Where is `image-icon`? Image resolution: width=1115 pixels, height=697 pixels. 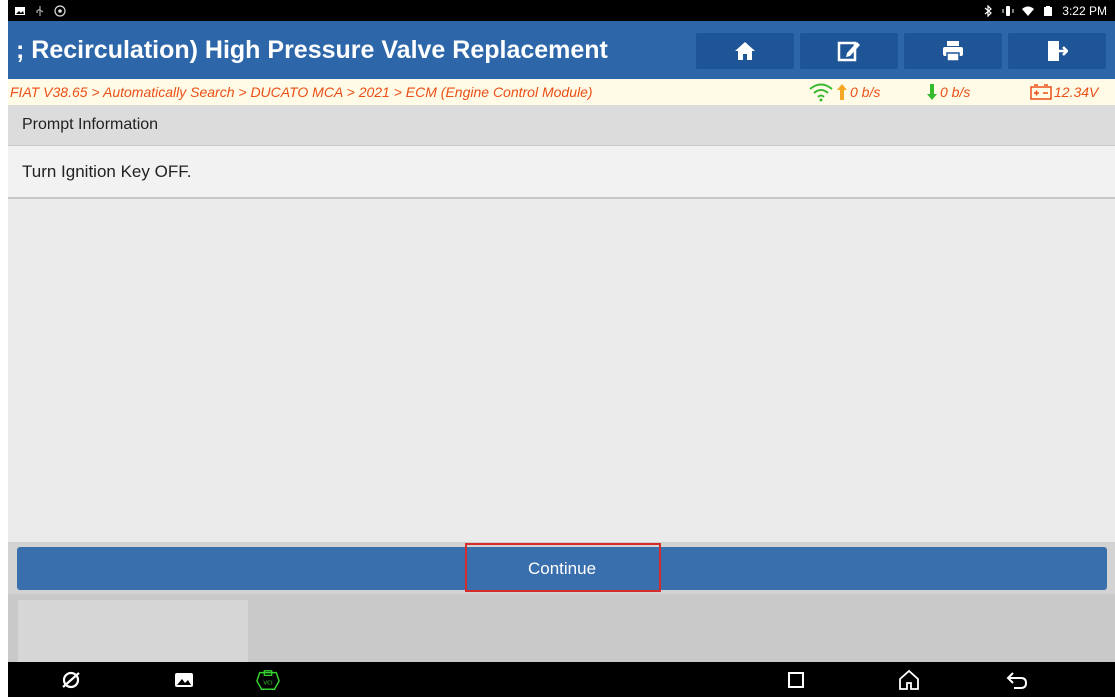
image-icon is located at coordinates (20, 10).